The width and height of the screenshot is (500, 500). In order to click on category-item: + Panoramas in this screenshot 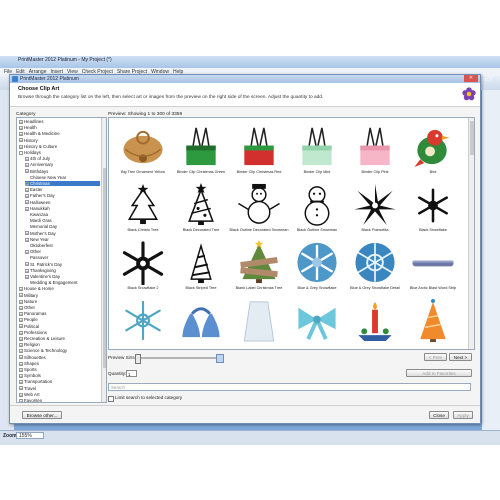, I will do `click(59, 314)`.